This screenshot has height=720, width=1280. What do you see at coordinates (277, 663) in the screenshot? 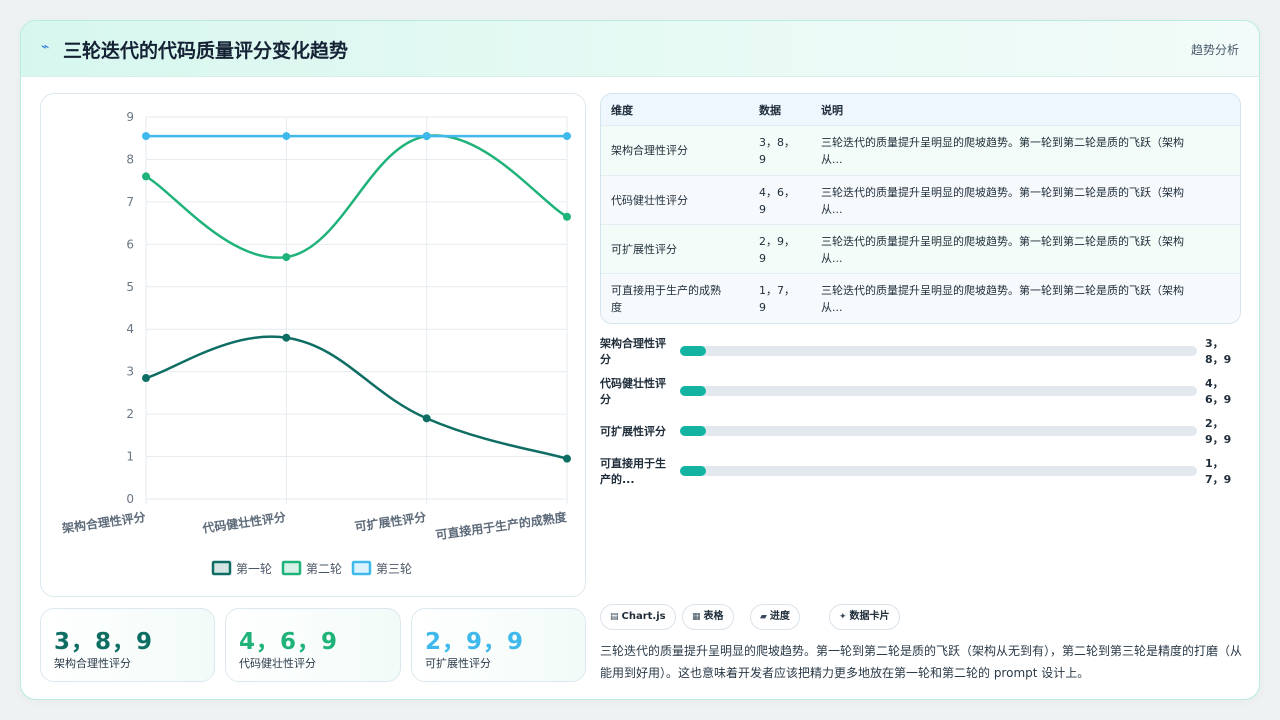
I see `stat-label: 代码健壮性评分` at bounding box center [277, 663].